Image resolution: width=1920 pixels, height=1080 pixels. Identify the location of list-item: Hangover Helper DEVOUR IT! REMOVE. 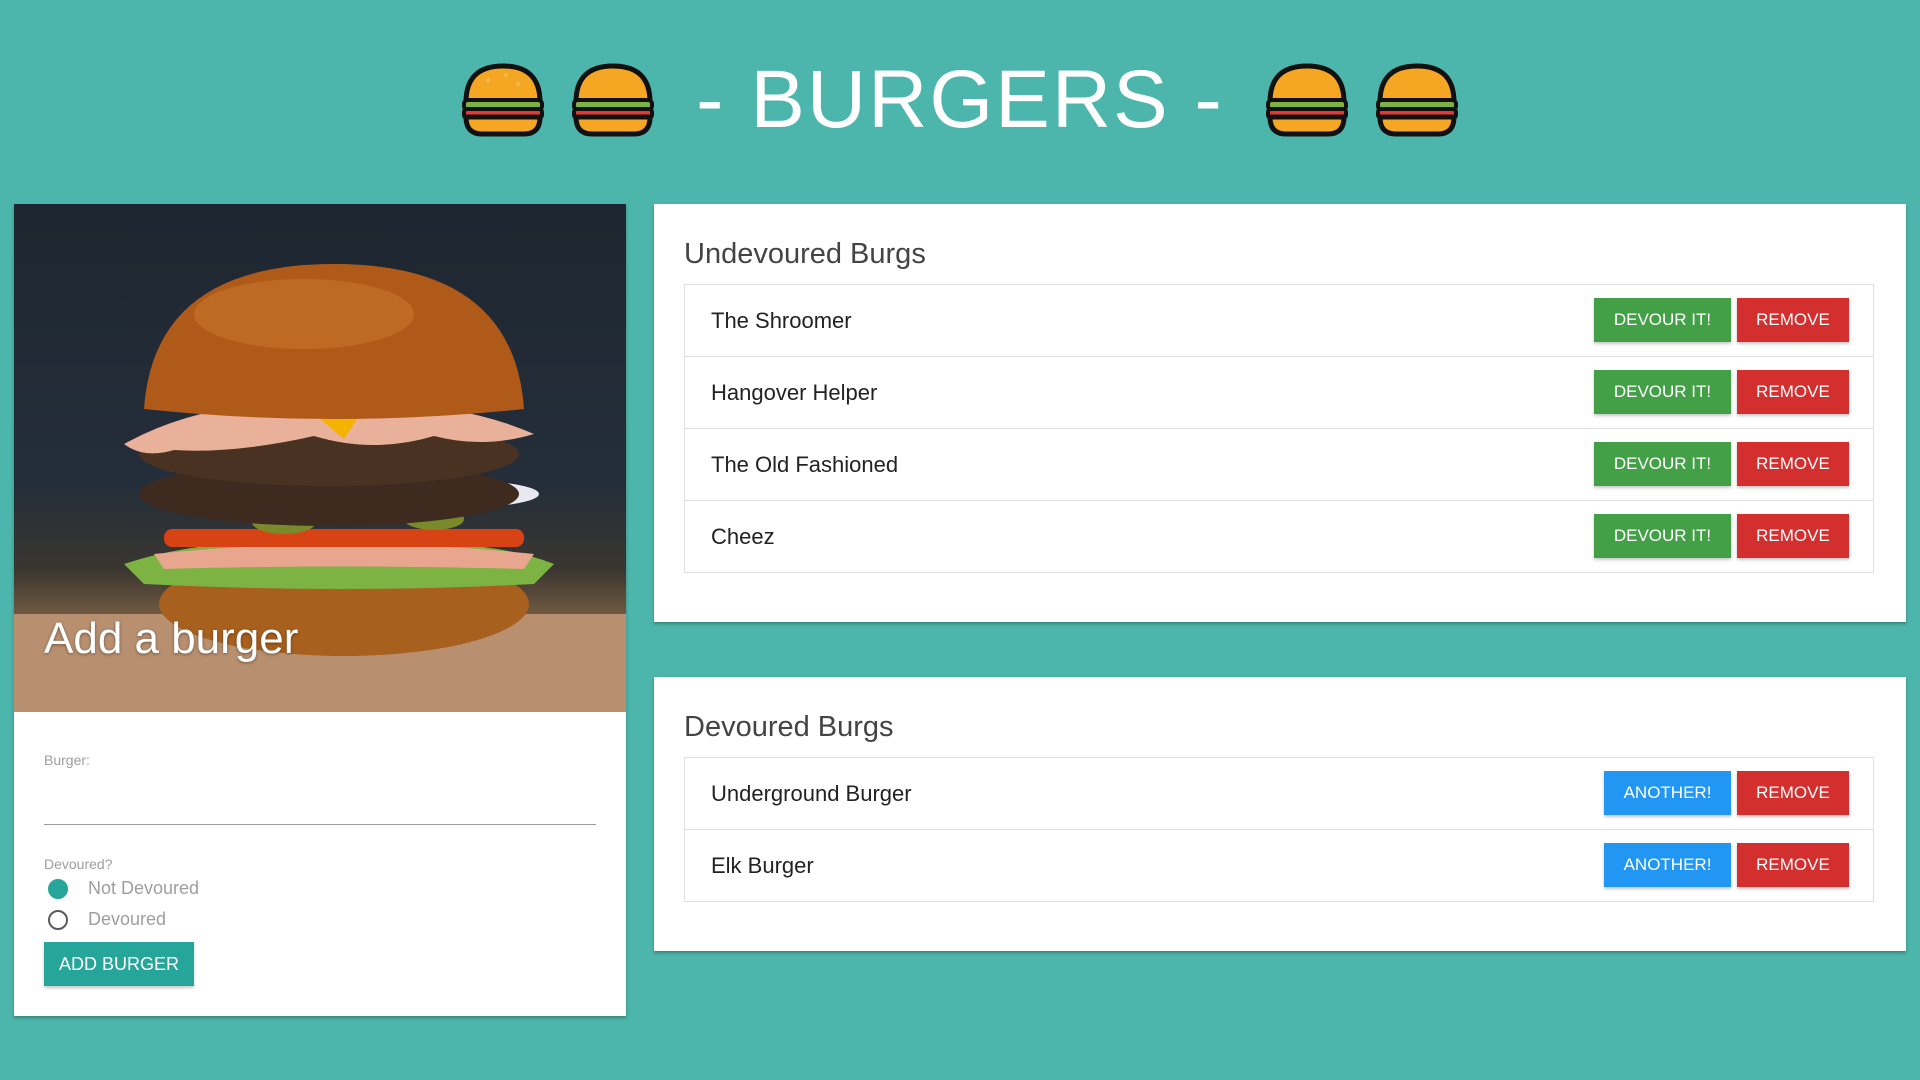
(1279, 393).